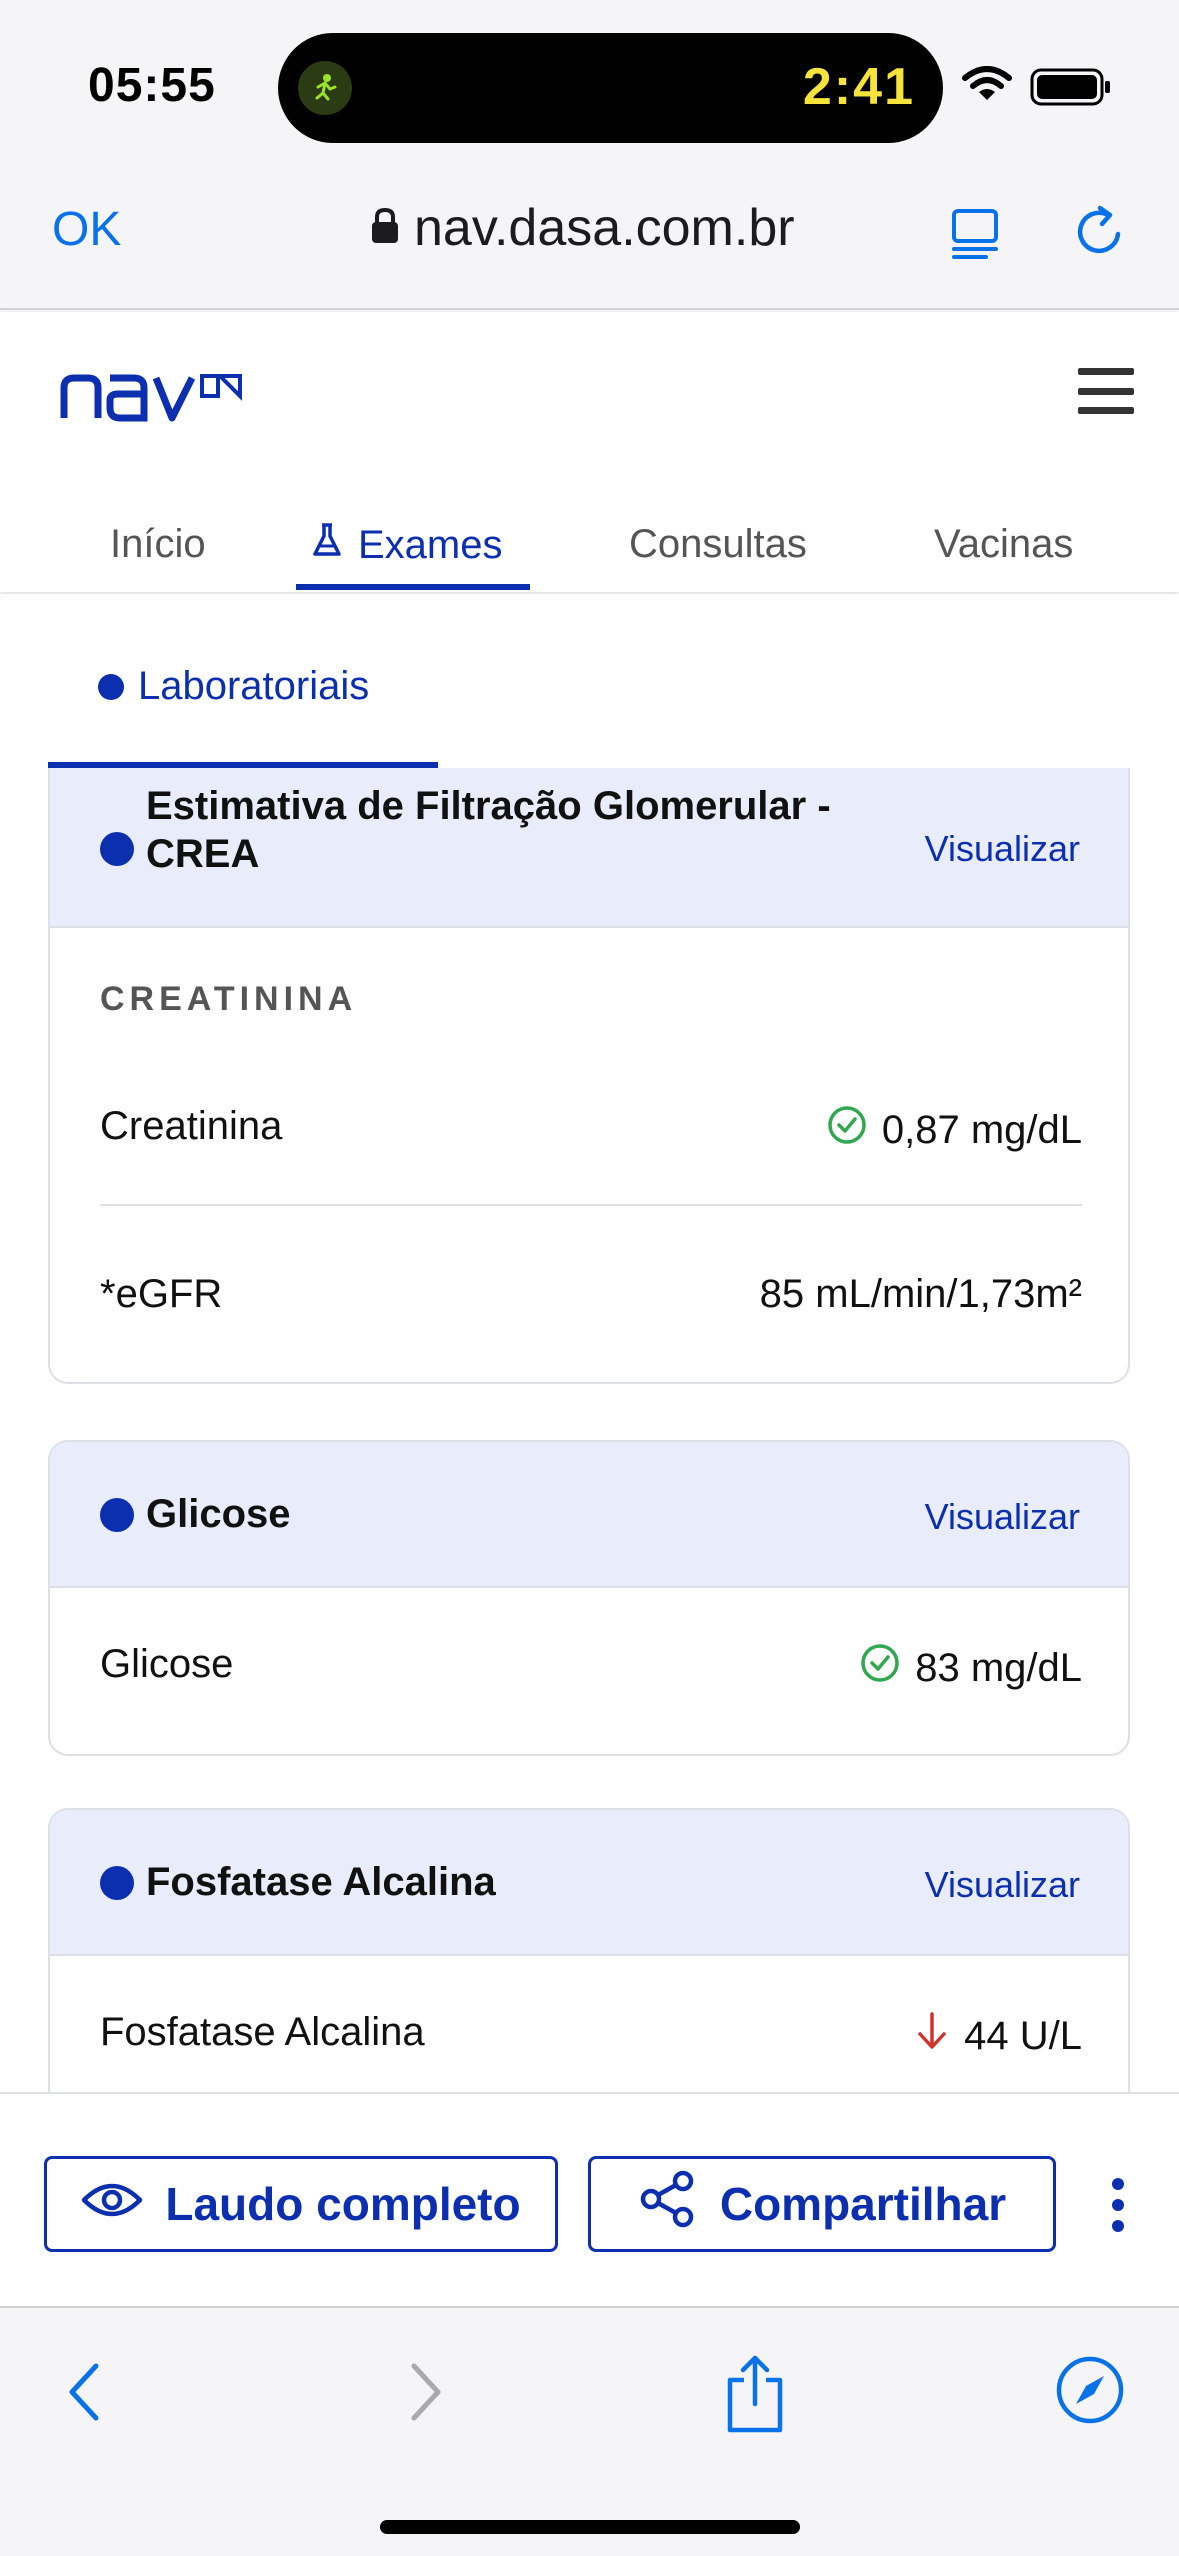  Describe the element at coordinates (152, 85) in the screenshot. I see `status-time: 05:55` at that location.